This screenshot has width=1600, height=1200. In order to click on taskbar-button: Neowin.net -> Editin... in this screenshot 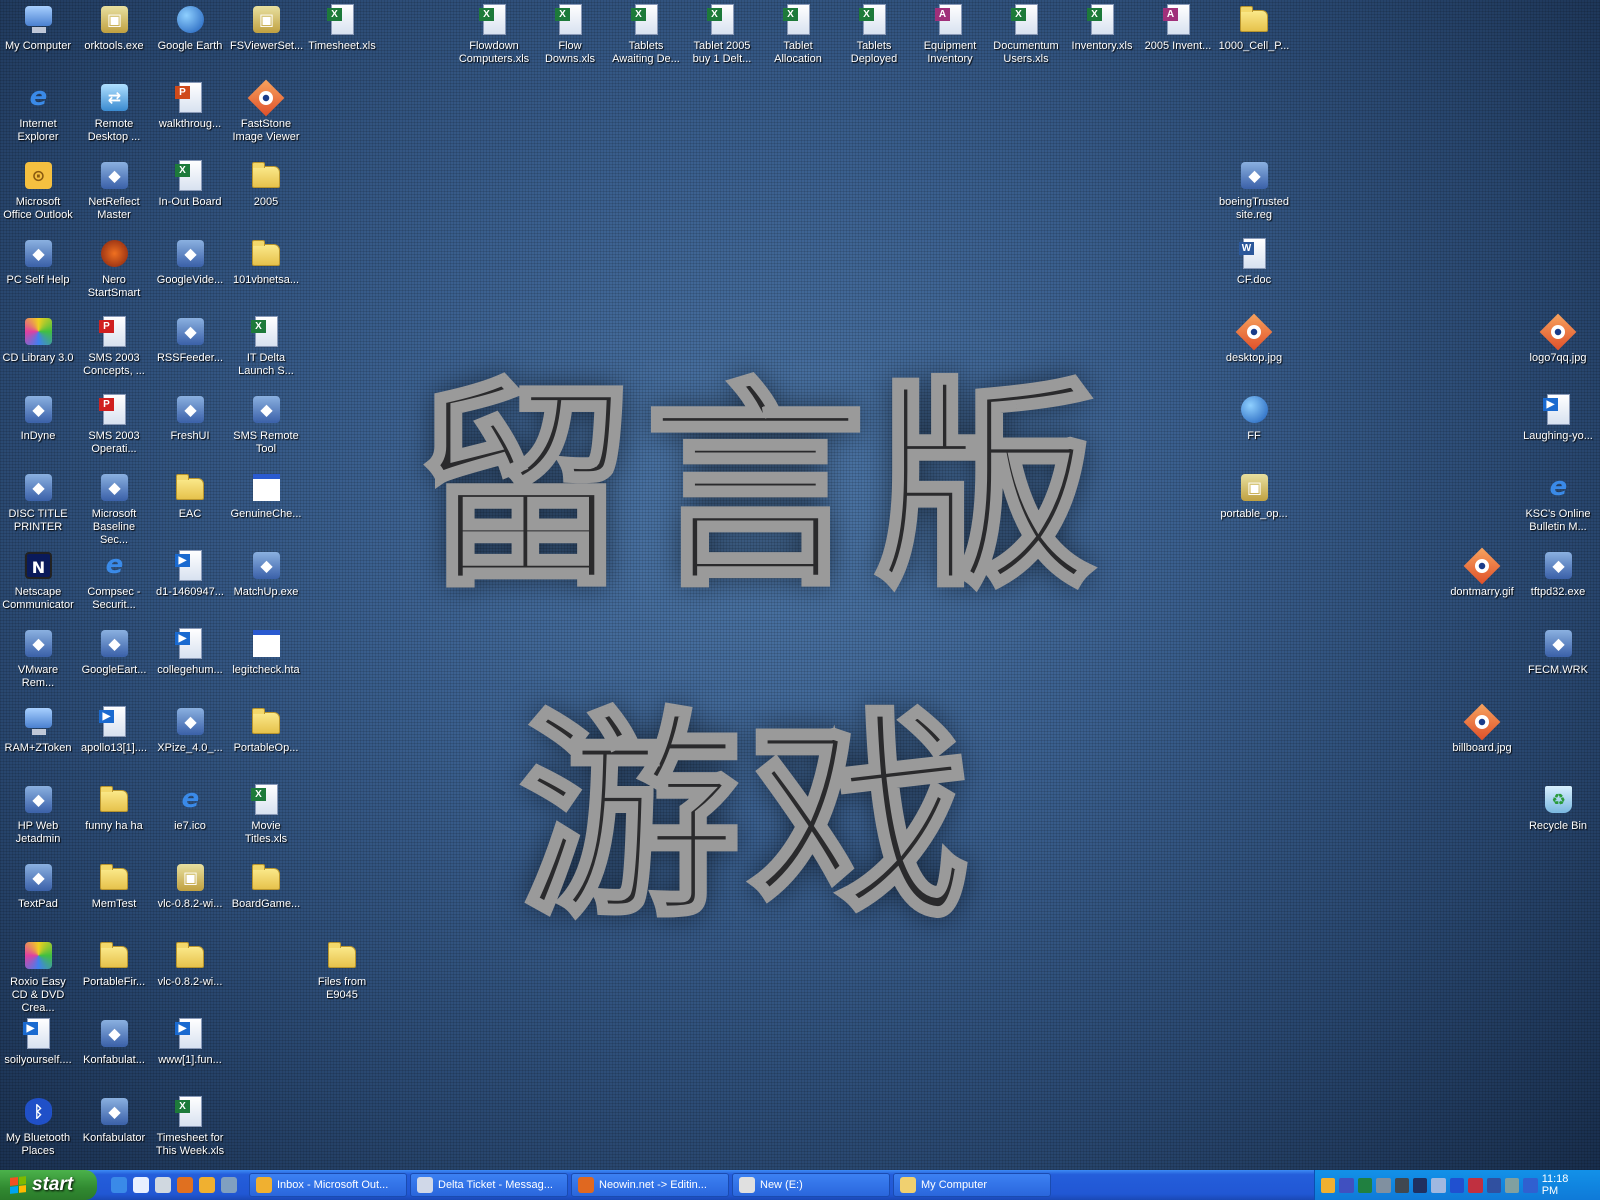, I will do `click(650, 1185)`.